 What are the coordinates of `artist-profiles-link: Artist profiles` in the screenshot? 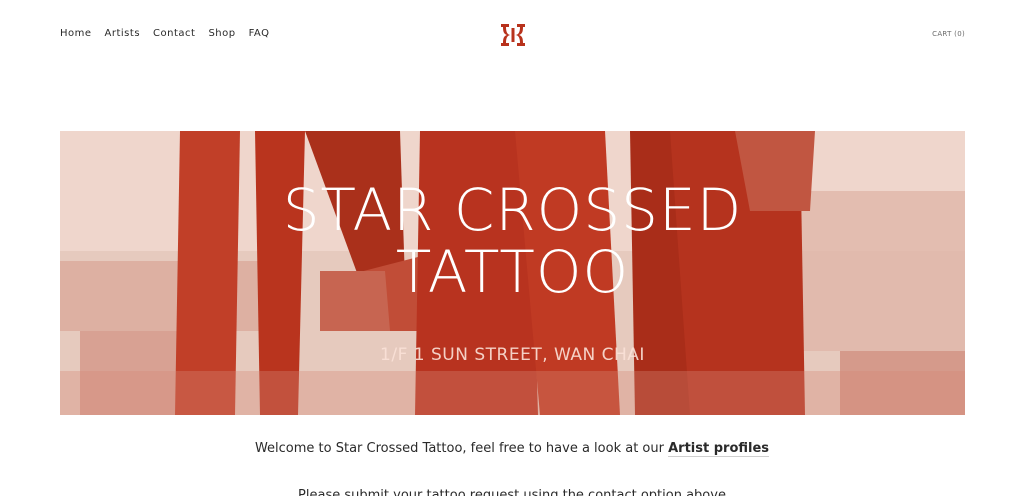 It's located at (719, 449).